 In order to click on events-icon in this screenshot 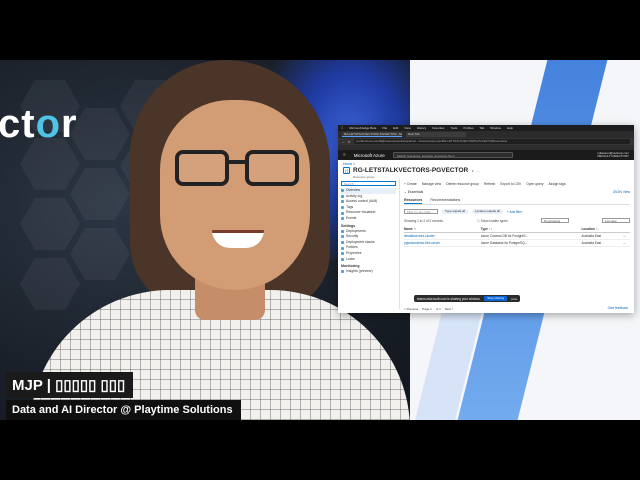, I will do `click(342, 219)`.